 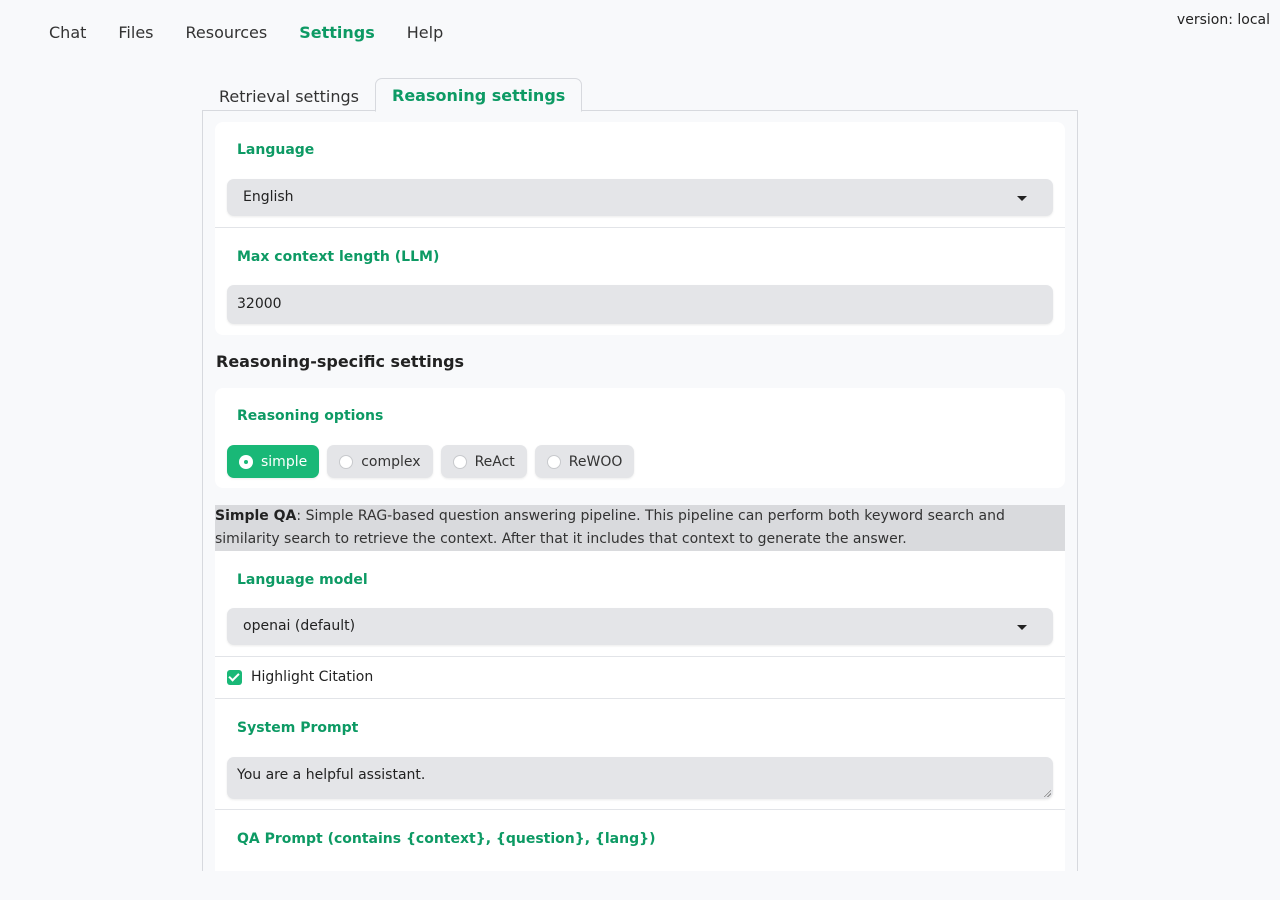 I want to click on top-navigation: Chat Files Resources Settings Help, so click(x=246, y=33).